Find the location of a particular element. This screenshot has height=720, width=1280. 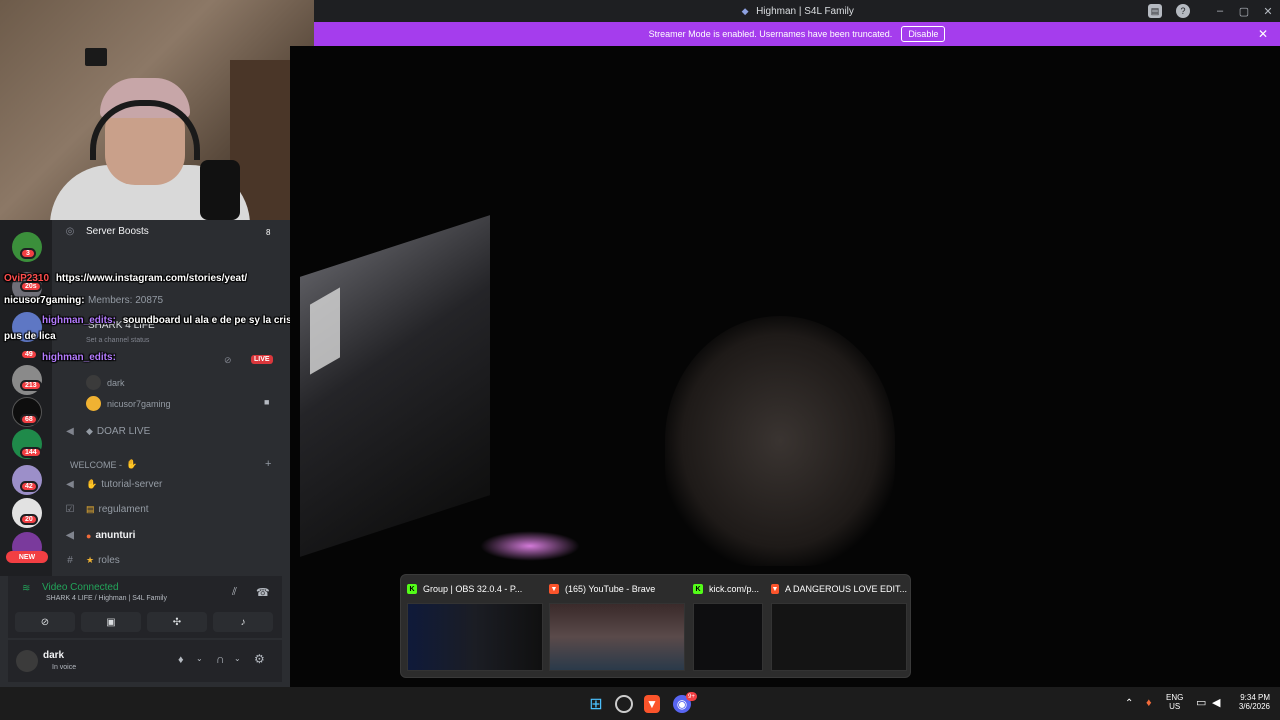

chevron-up-icon: ⌃ is located at coordinates (1129, 703).